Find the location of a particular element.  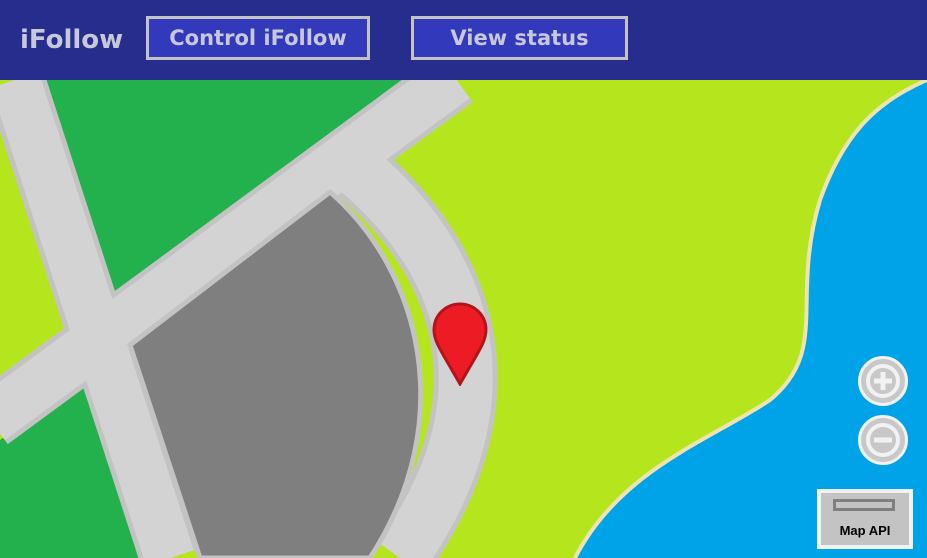

location-pin-icon is located at coordinates (460, 344).